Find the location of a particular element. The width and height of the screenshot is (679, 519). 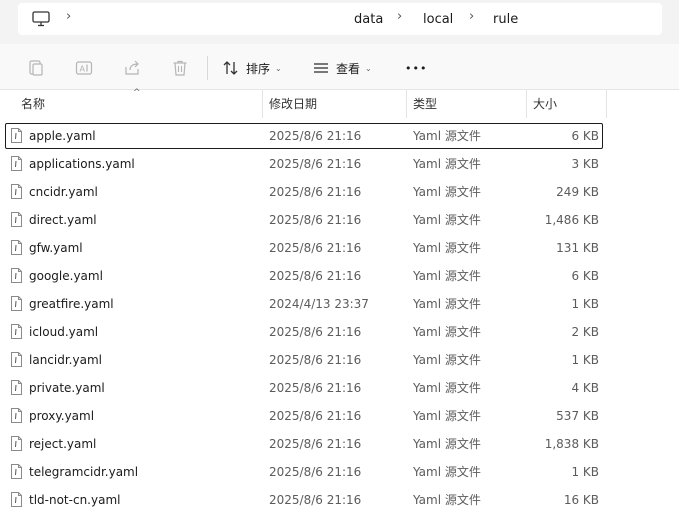

view-label: 查看 is located at coordinates (348, 68).